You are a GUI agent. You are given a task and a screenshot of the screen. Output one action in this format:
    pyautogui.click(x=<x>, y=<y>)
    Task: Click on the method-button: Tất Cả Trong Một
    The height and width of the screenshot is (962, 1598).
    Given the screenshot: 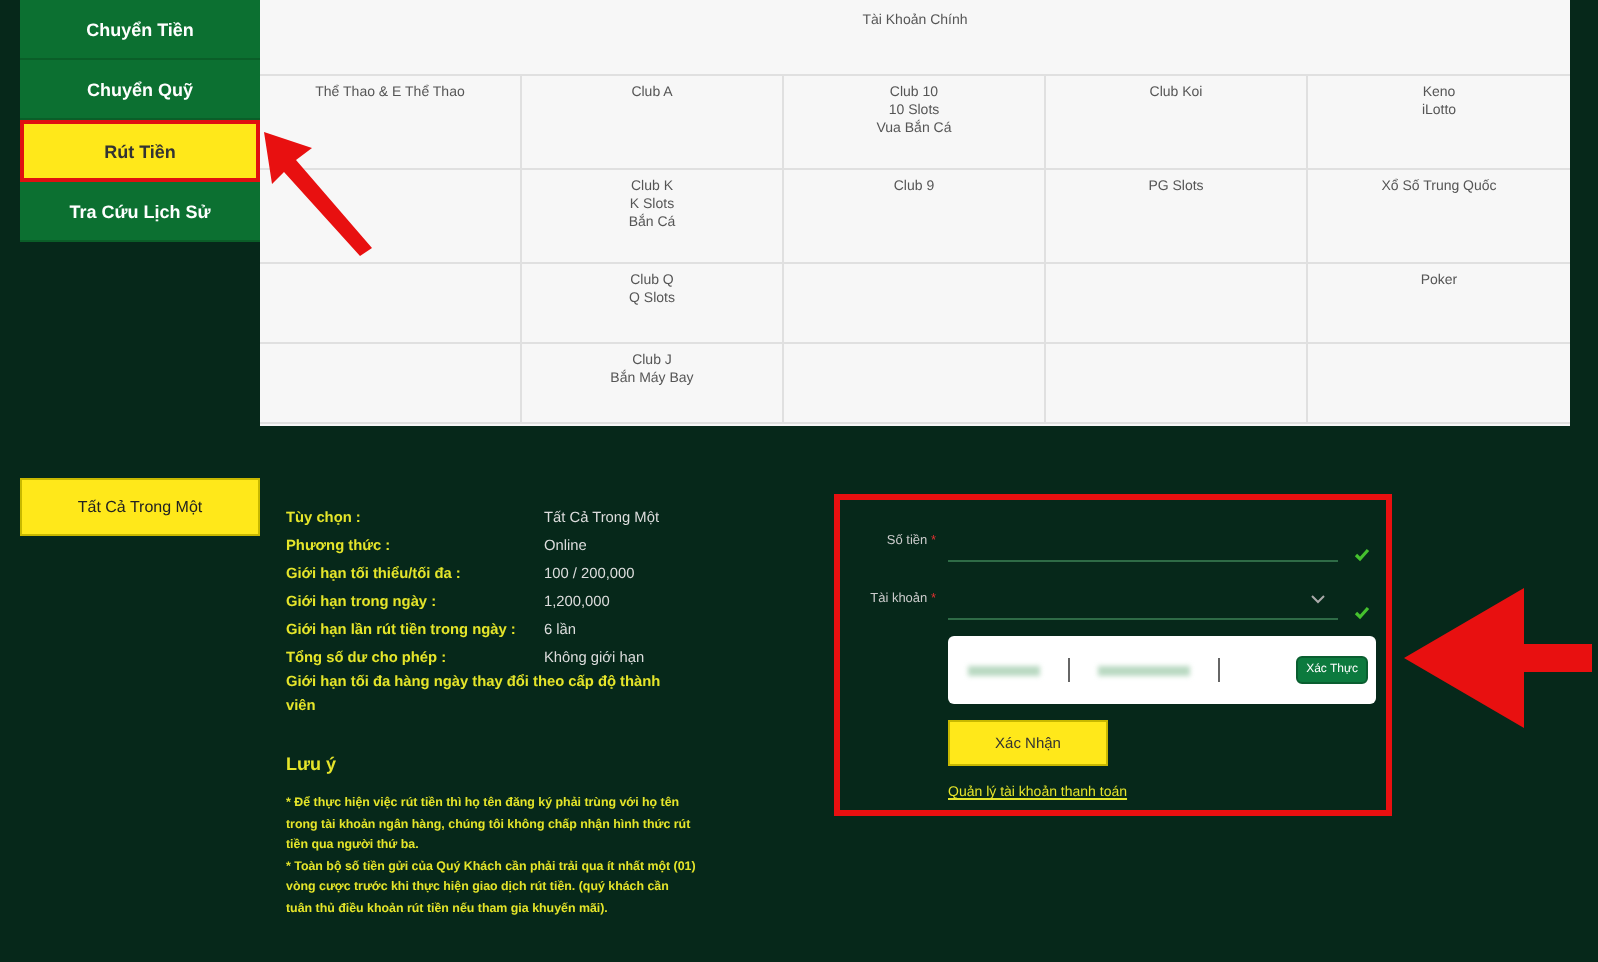 What is the action you would take?
    pyautogui.click(x=140, y=507)
    